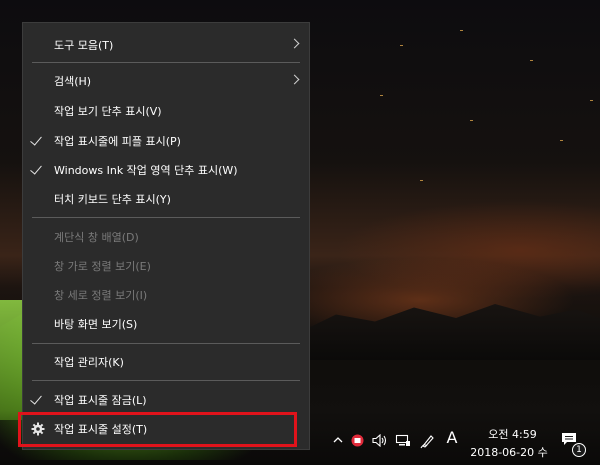 The width and height of the screenshot is (600, 465). Describe the element at coordinates (166, 81) in the screenshot. I see `menu-item-search: 검색(H)` at that location.